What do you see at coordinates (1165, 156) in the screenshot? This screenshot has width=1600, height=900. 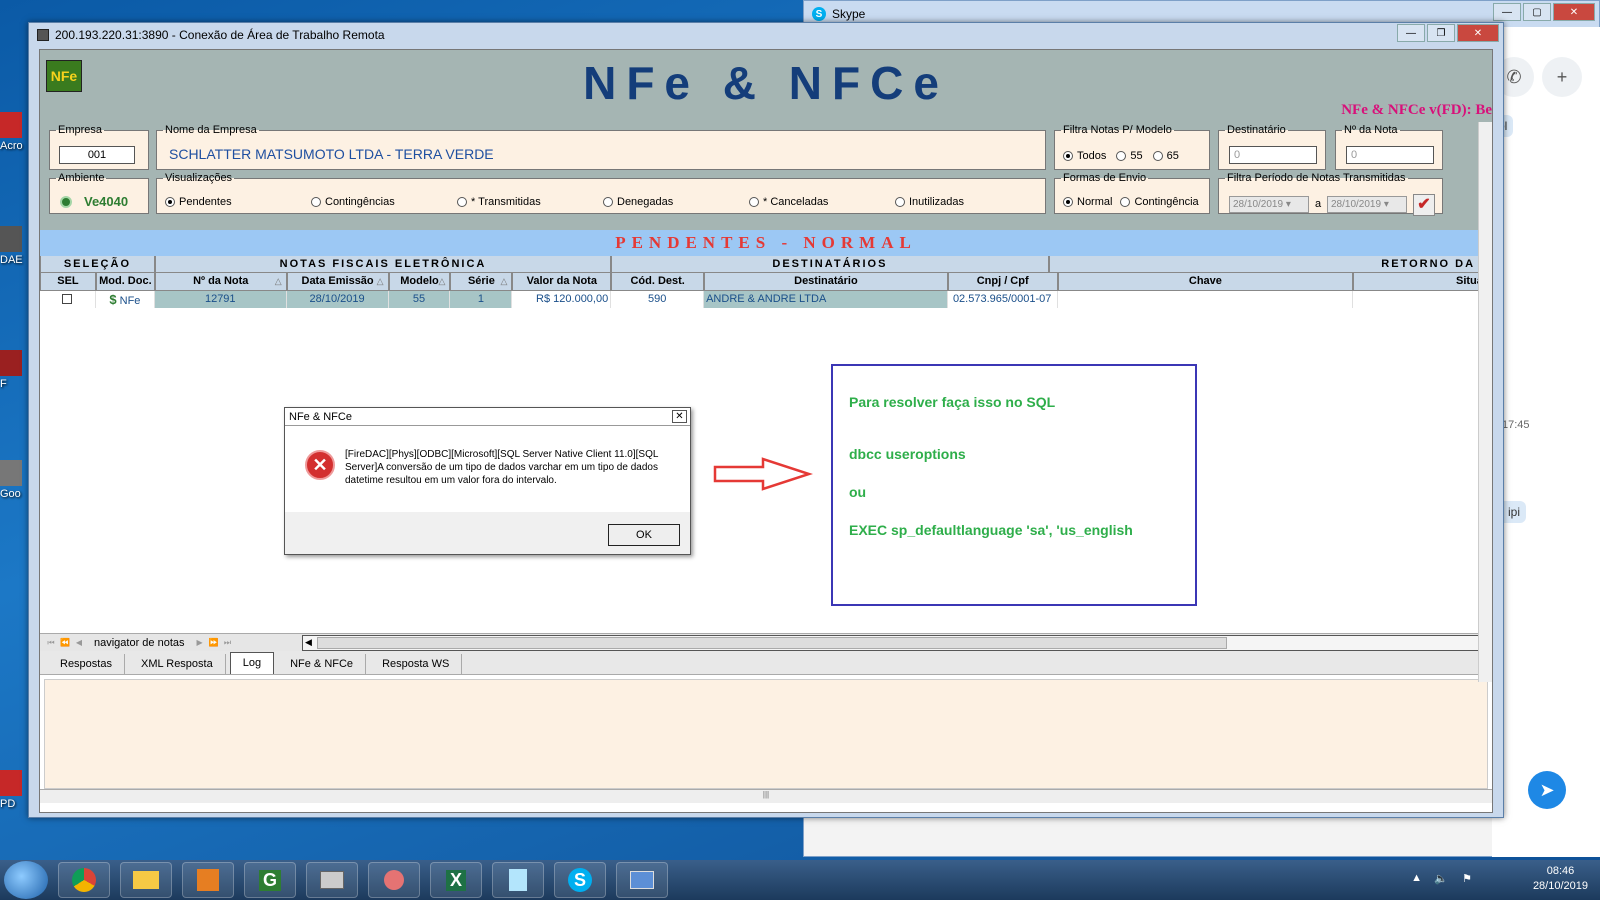 I see `radio-65: 65` at bounding box center [1165, 156].